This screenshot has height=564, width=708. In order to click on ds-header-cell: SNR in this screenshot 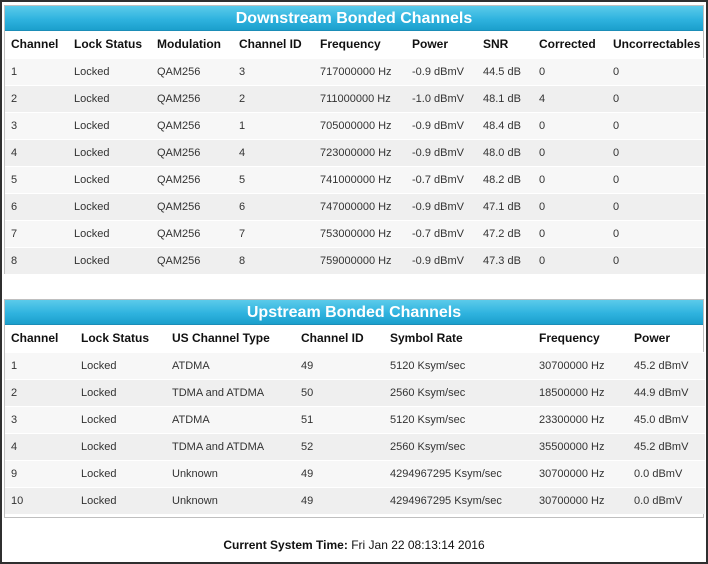, I will do `click(496, 44)`.